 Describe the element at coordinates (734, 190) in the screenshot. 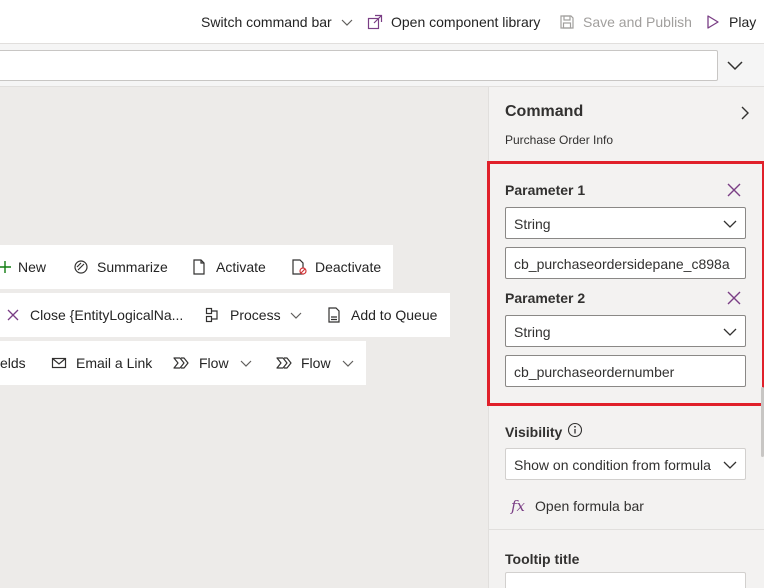

I see `remove-parameter-1-icon` at that location.